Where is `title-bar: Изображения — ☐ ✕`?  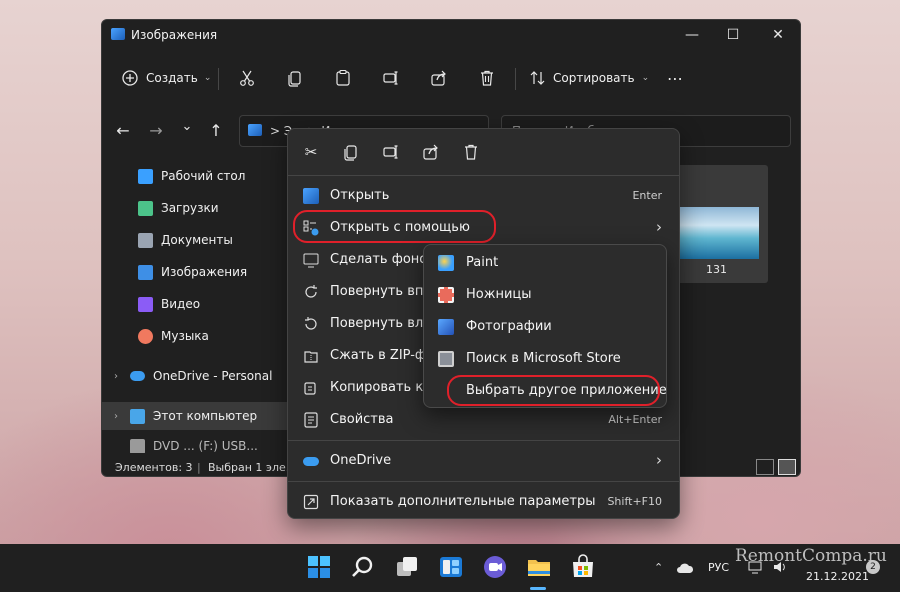 title-bar: Изображения — ☐ ✕ is located at coordinates (451, 35).